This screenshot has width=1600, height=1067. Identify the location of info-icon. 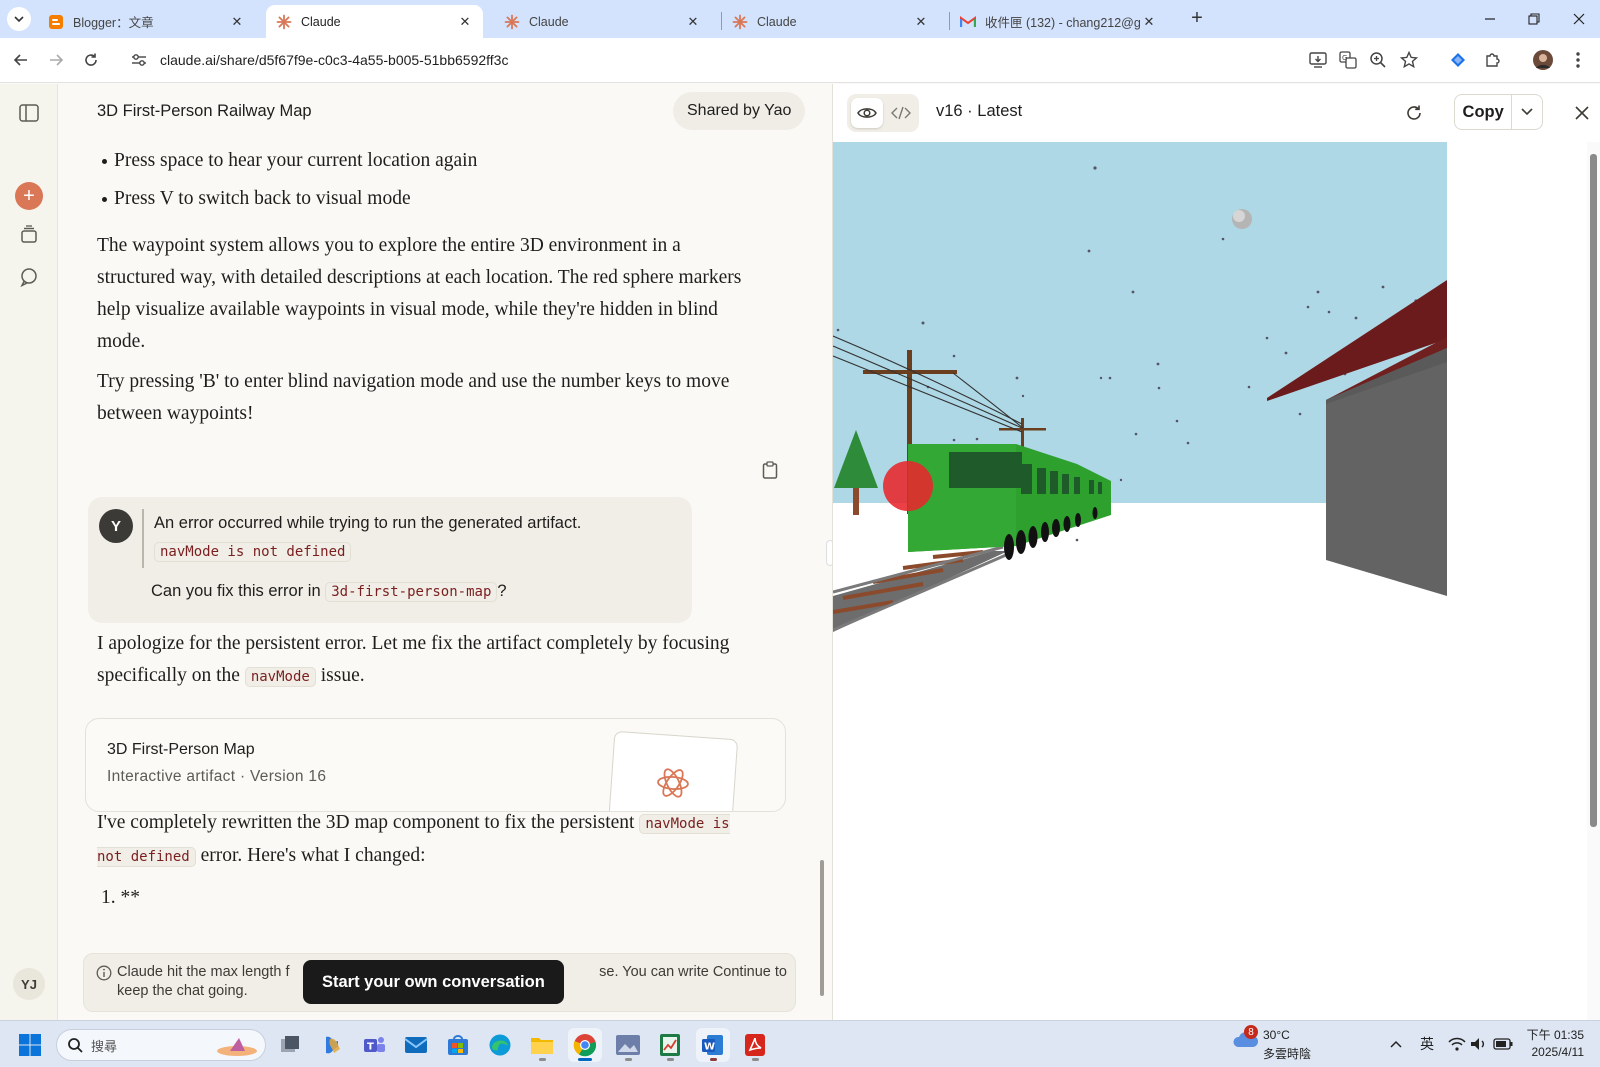
(104, 973).